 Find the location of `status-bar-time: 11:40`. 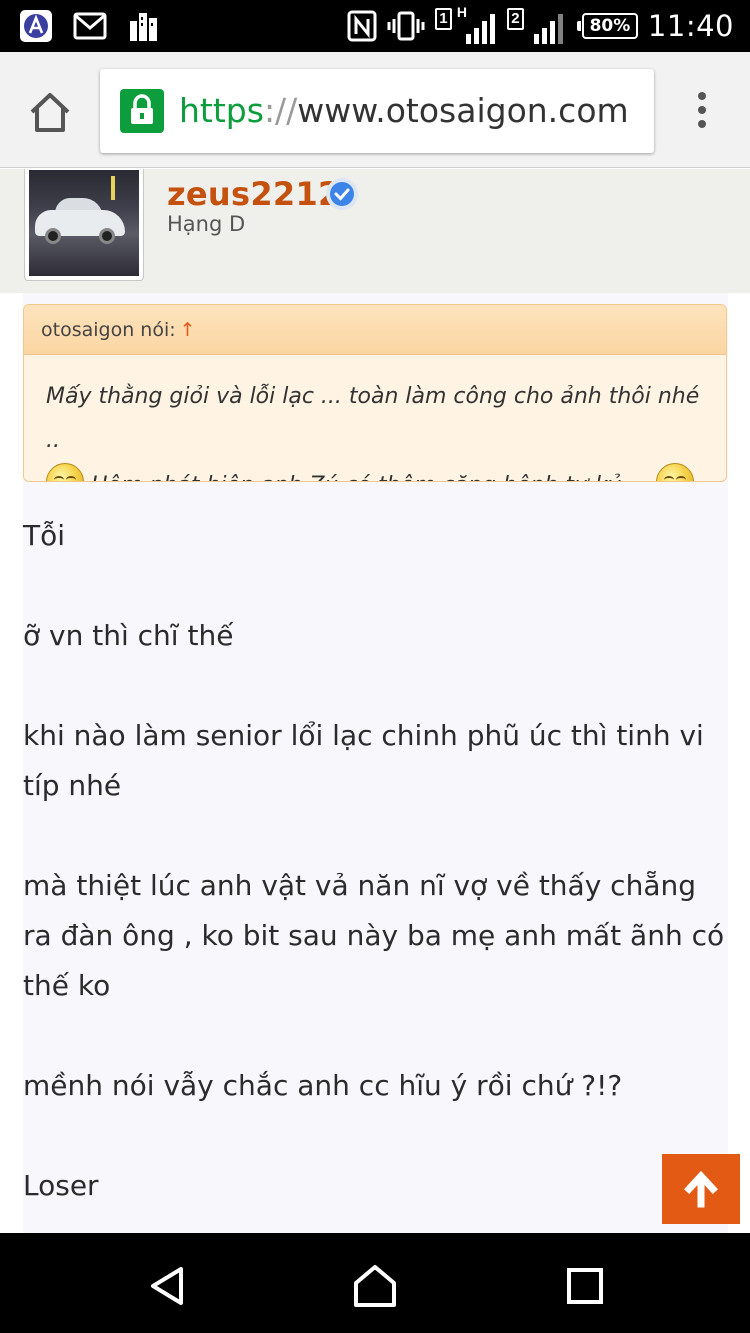

status-bar-time: 11:40 is located at coordinates (690, 26).